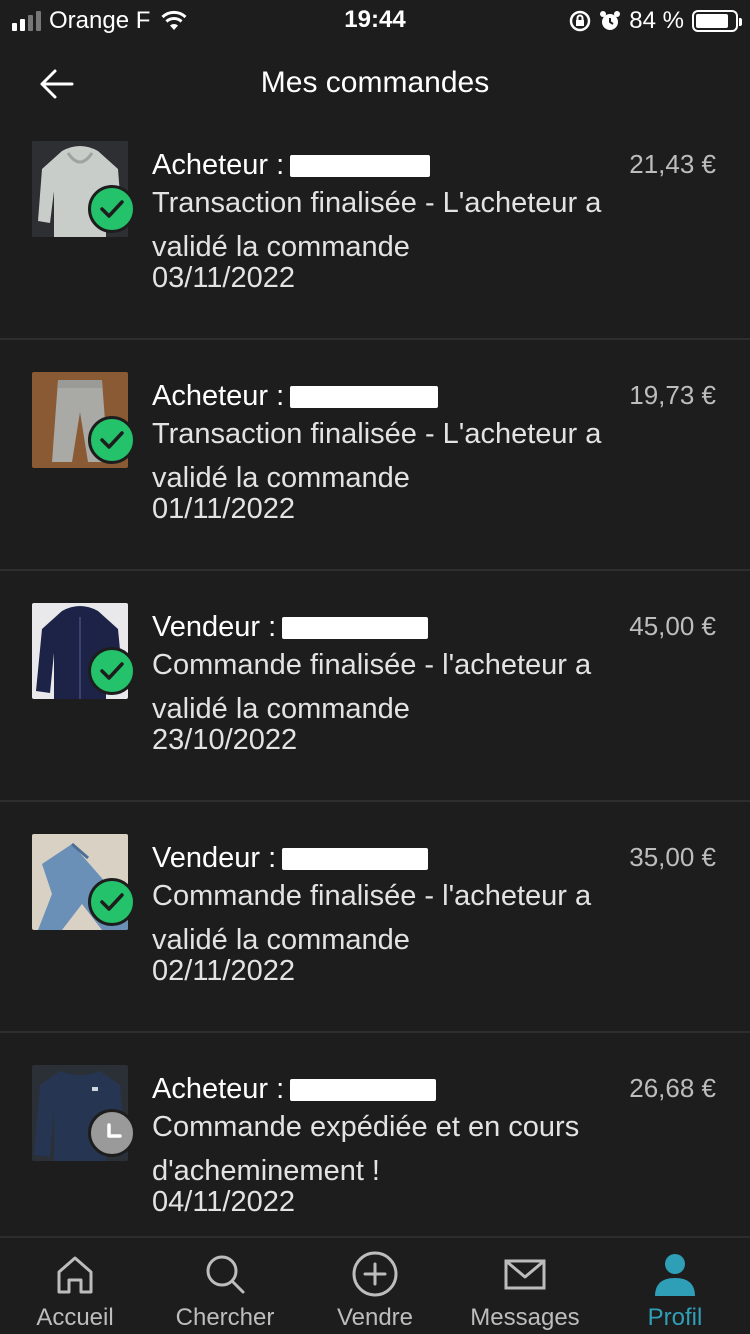 This screenshot has width=750, height=1334. I want to click on order-price: 21,43 €, so click(672, 164).